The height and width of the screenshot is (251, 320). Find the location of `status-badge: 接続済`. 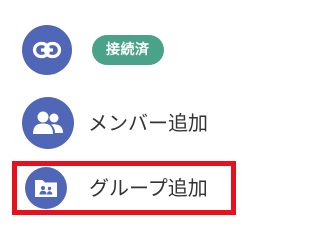

status-badge: 接続済 is located at coordinates (128, 50).